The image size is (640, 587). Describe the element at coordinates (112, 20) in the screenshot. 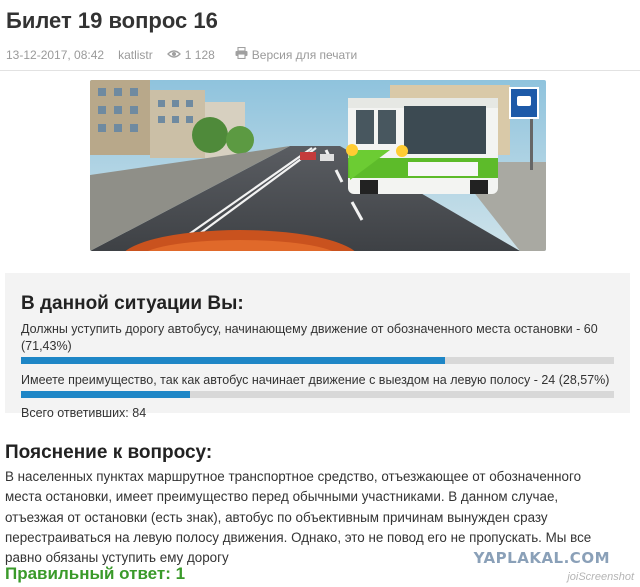

I see `page-title: Билет 19 вопрос 16` at that location.